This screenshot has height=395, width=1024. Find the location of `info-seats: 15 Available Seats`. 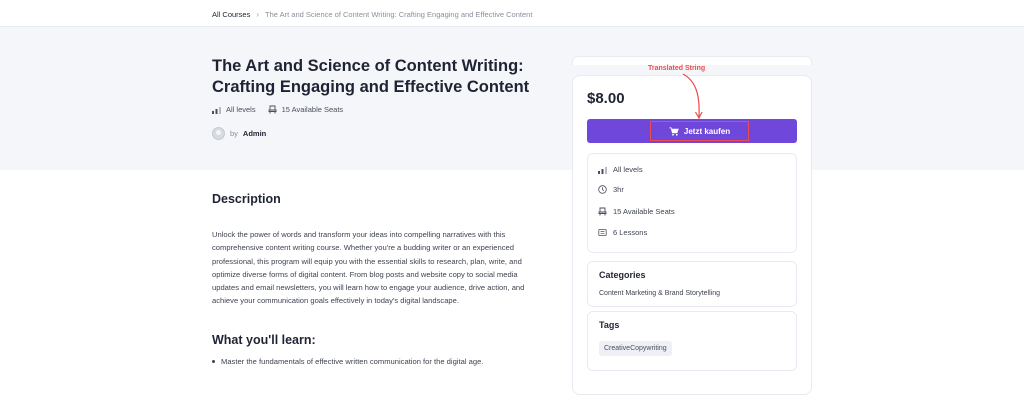

info-seats: 15 Available Seats is located at coordinates (636, 211).